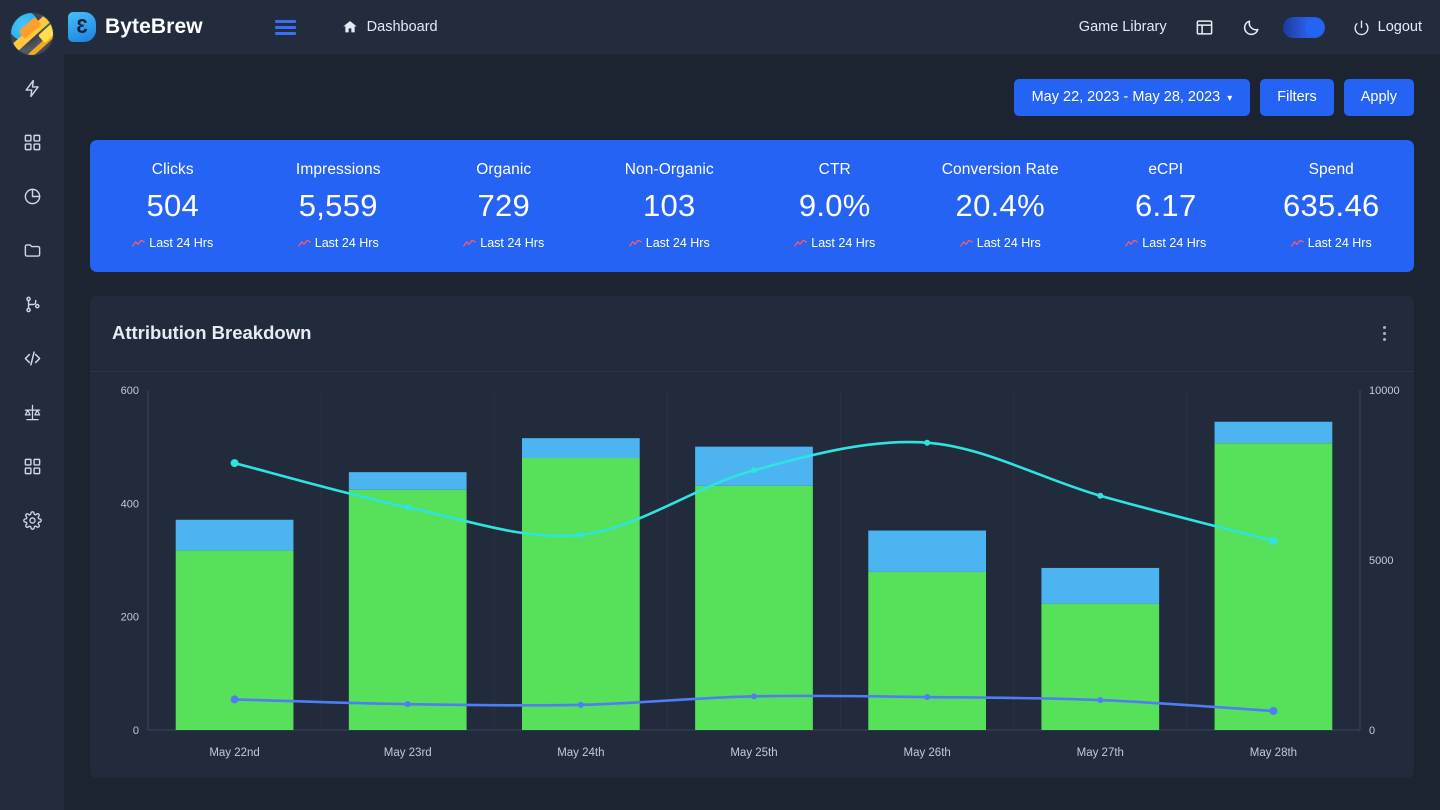  What do you see at coordinates (1331, 169) in the screenshot?
I see `kpi-label: Spend` at bounding box center [1331, 169].